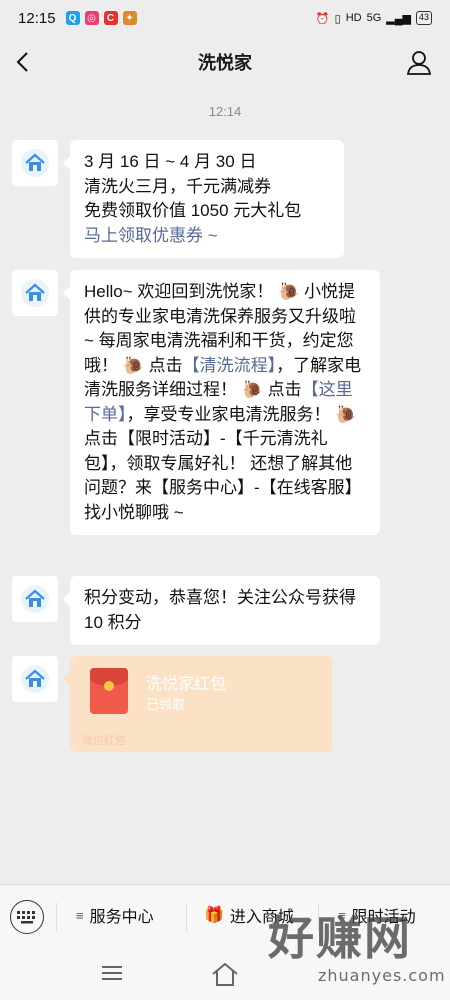  I want to click on page-title: 洗悦家, so click(225, 63).